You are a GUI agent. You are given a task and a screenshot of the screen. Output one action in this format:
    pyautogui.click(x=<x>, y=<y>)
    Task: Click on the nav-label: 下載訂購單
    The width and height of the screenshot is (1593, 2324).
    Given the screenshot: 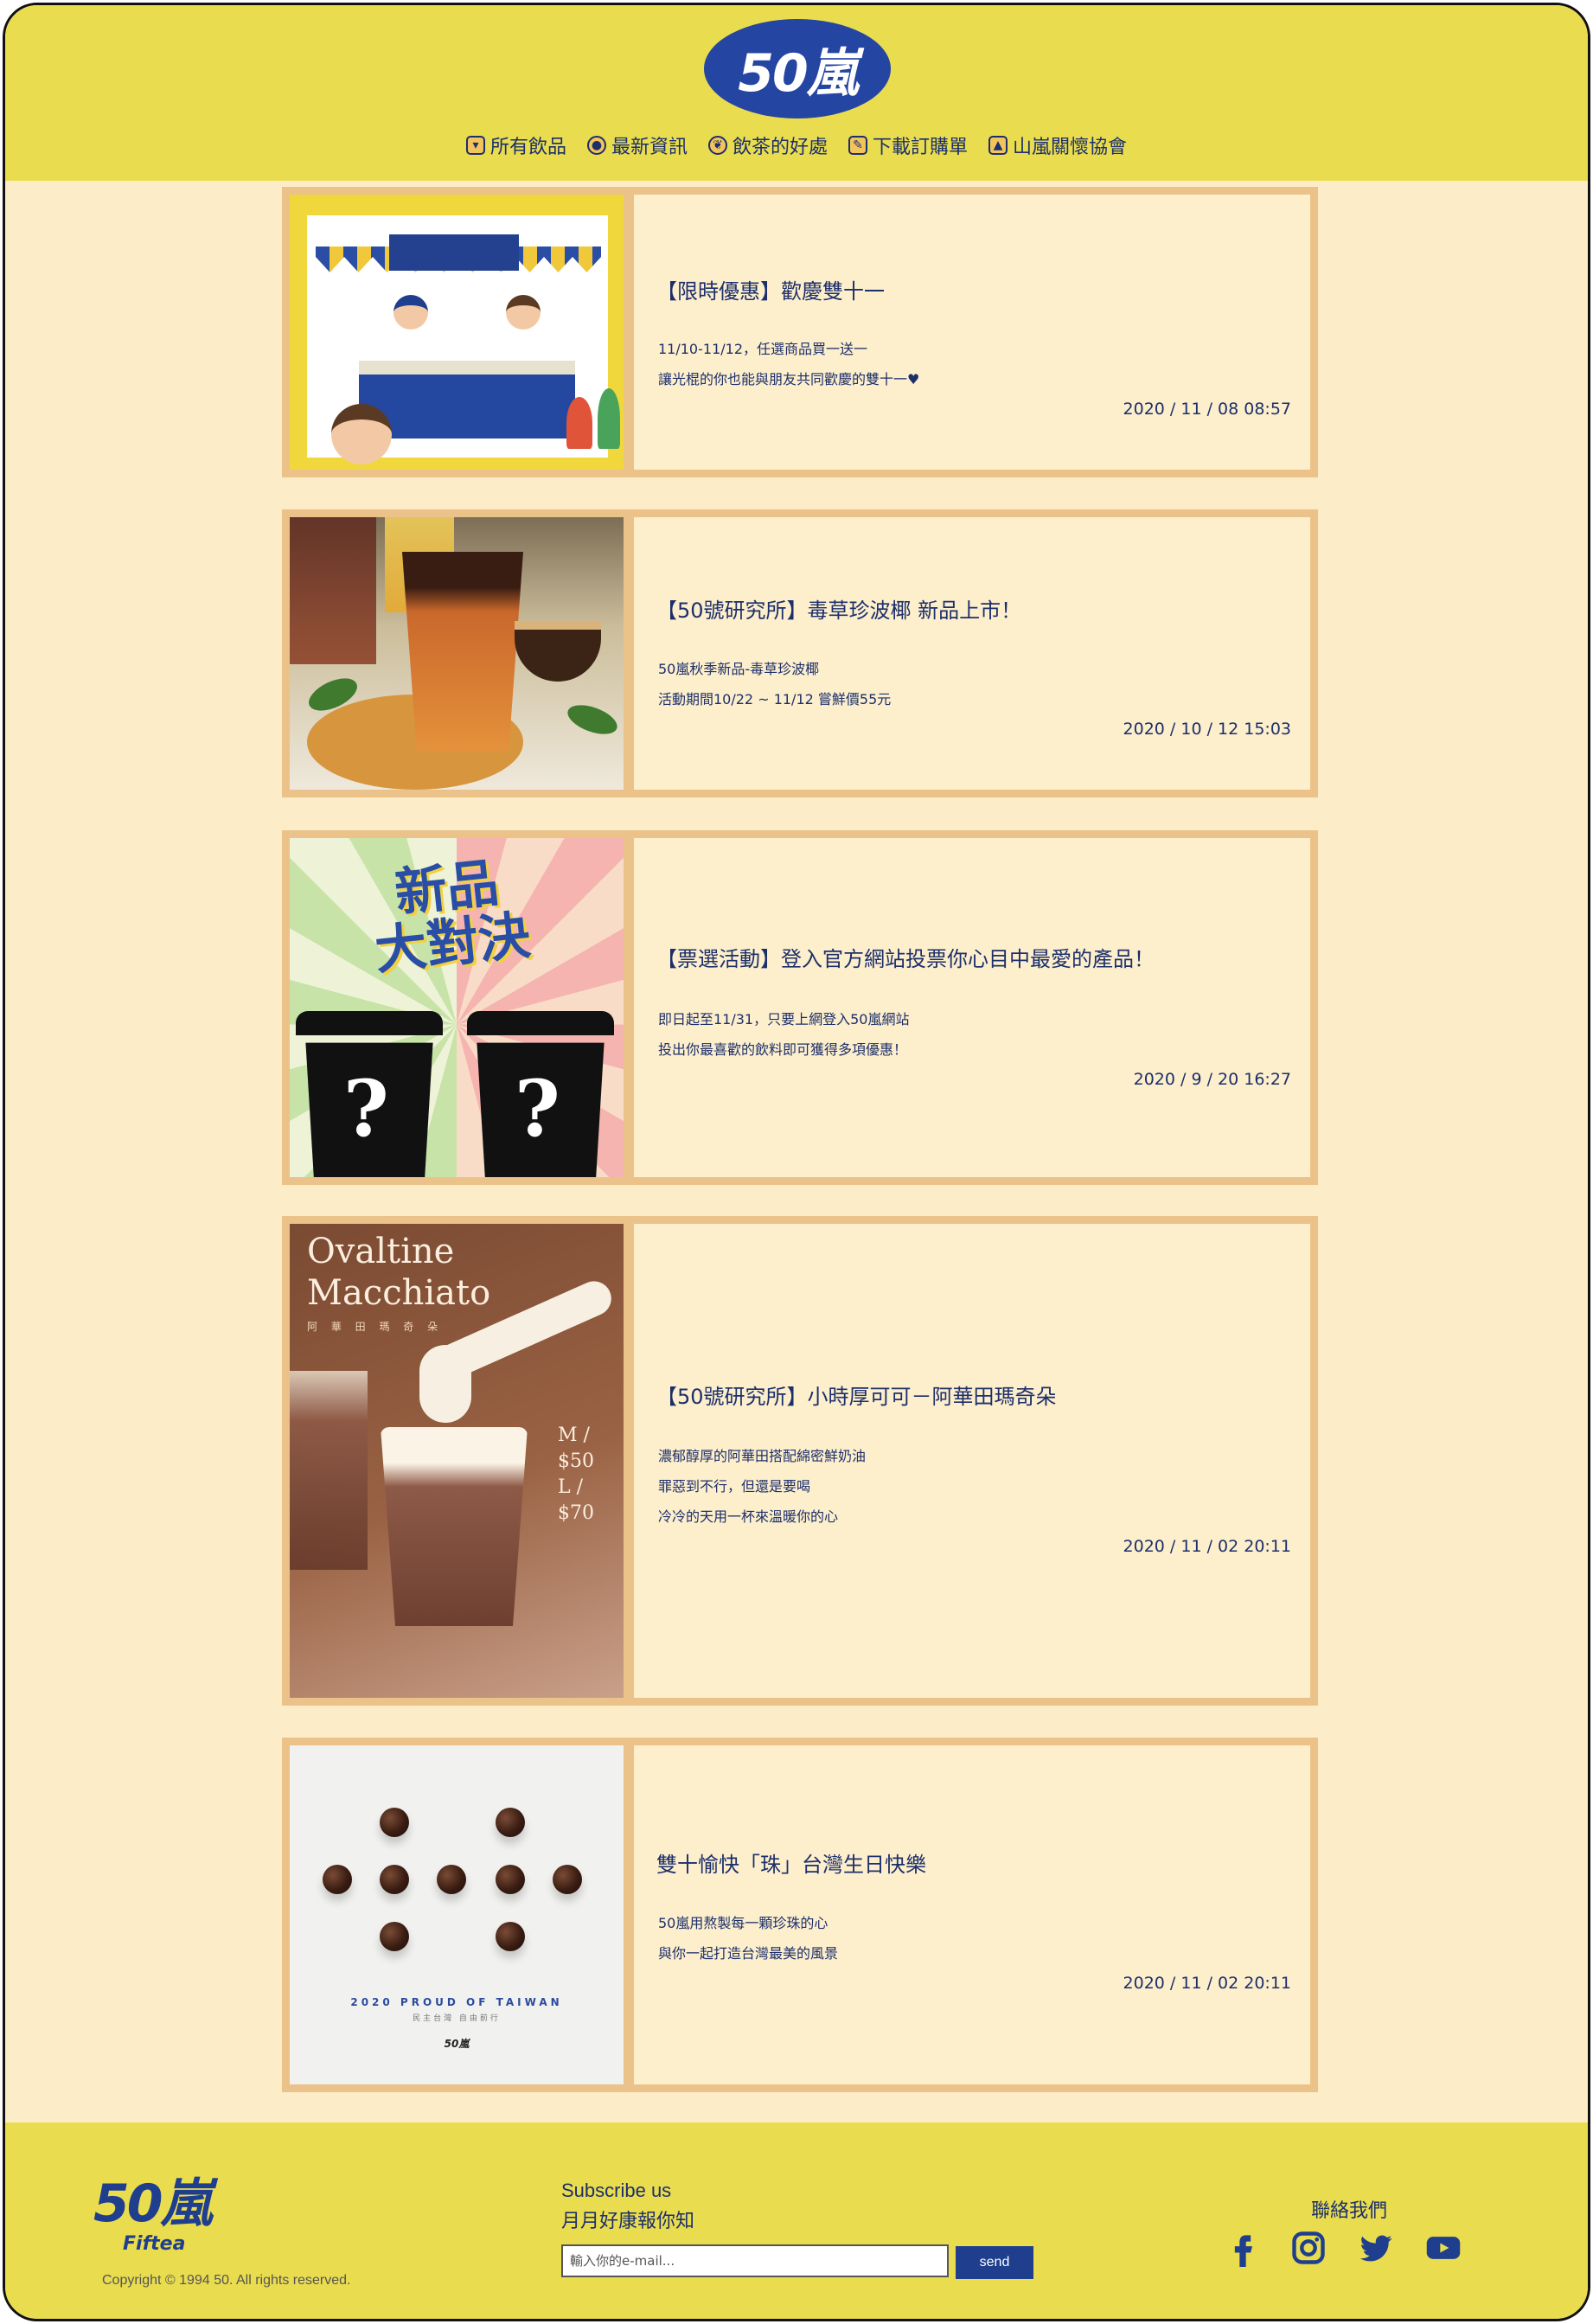 What is the action you would take?
    pyautogui.click(x=921, y=147)
    